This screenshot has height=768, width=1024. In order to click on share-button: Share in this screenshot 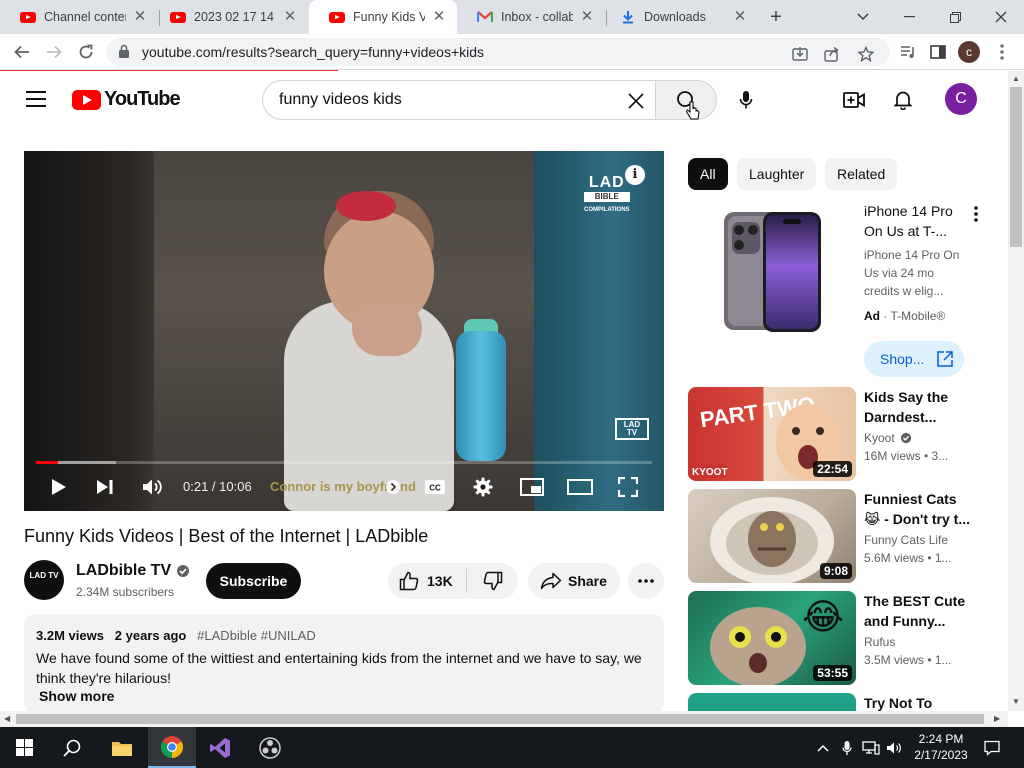, I will do `click(574, 581)`.